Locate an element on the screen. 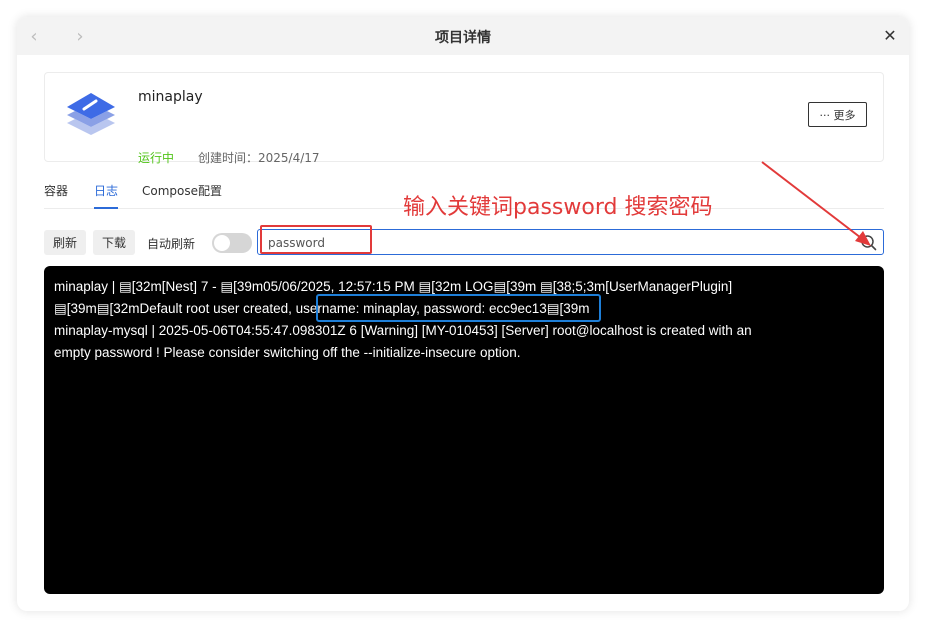 The width and height of the screenshot is (926, 628). title-bar: ‹ › 项目详情 ✕ is located at coordinates (463, 36).